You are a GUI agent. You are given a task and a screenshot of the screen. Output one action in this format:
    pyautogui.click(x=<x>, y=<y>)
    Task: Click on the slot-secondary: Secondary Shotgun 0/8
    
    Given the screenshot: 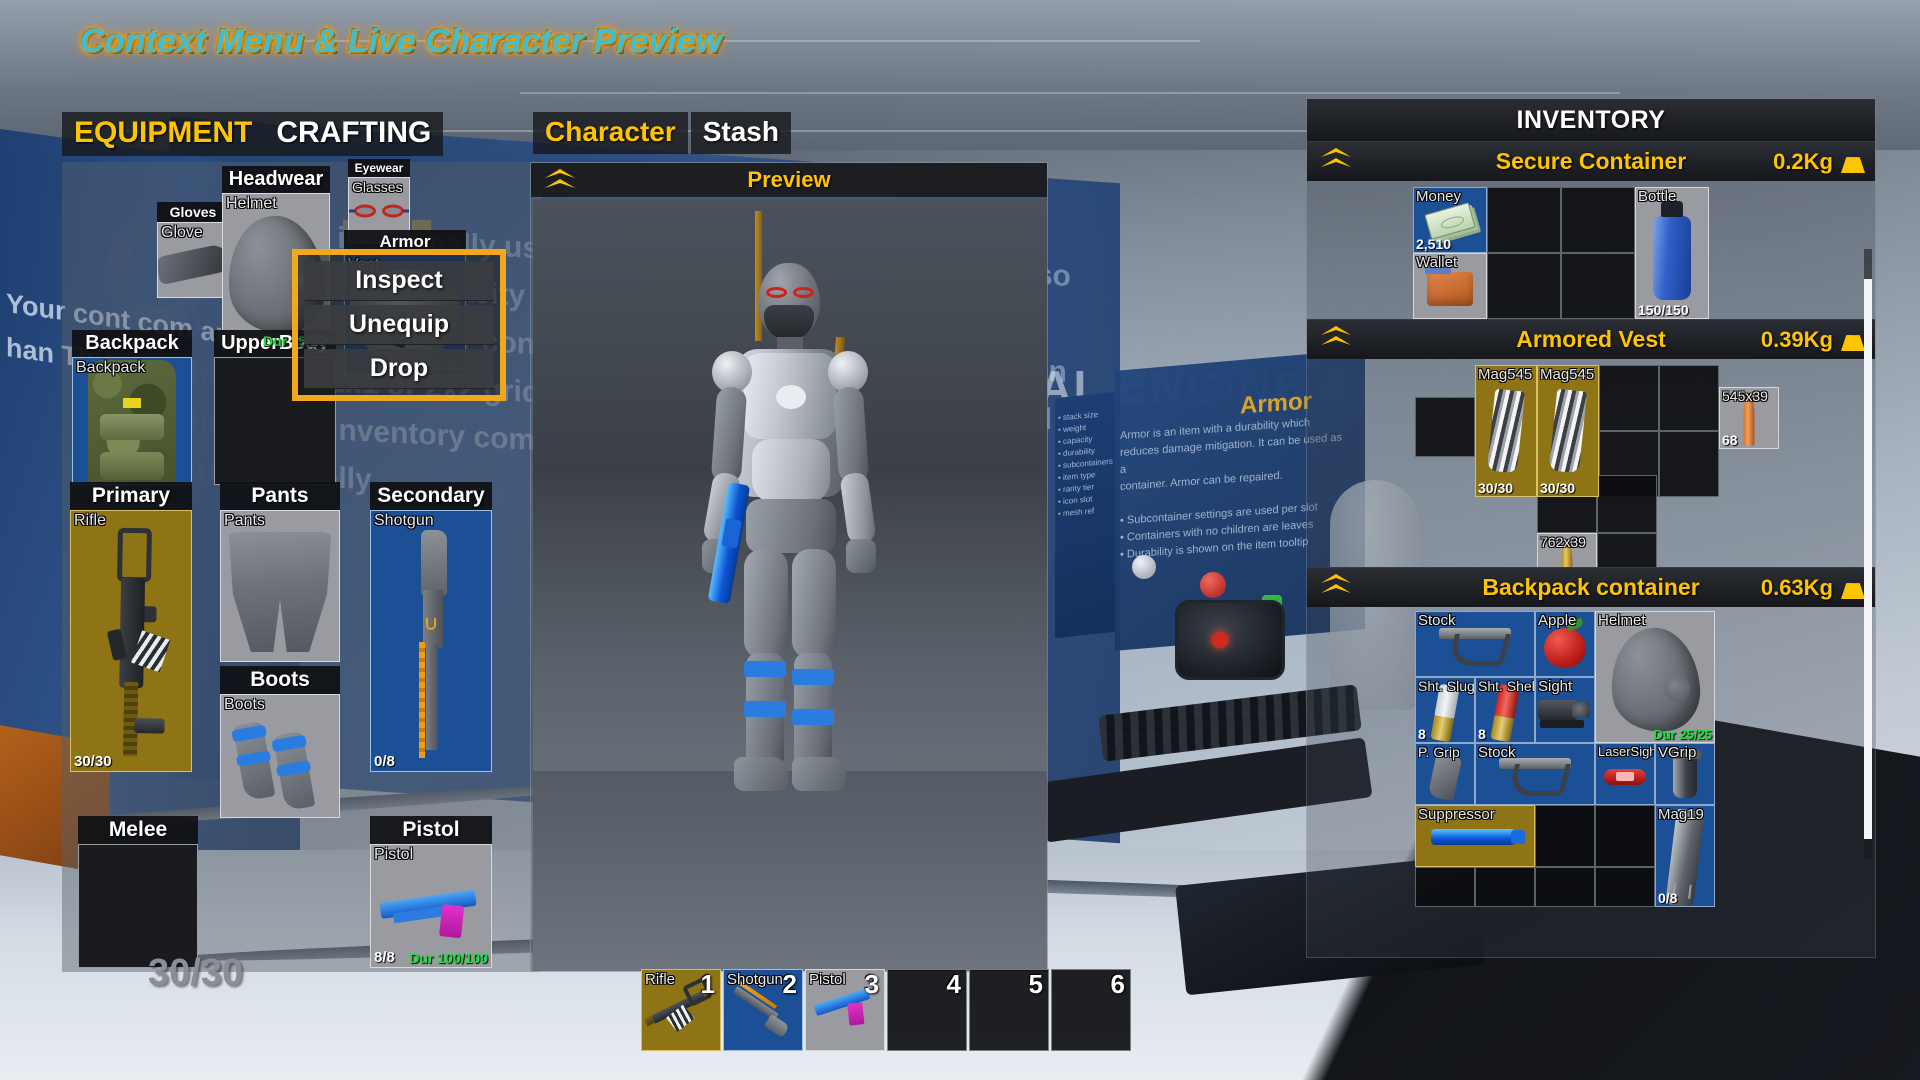 What is the action you would take?
    pyautogui.click(x=431, y=627)
    